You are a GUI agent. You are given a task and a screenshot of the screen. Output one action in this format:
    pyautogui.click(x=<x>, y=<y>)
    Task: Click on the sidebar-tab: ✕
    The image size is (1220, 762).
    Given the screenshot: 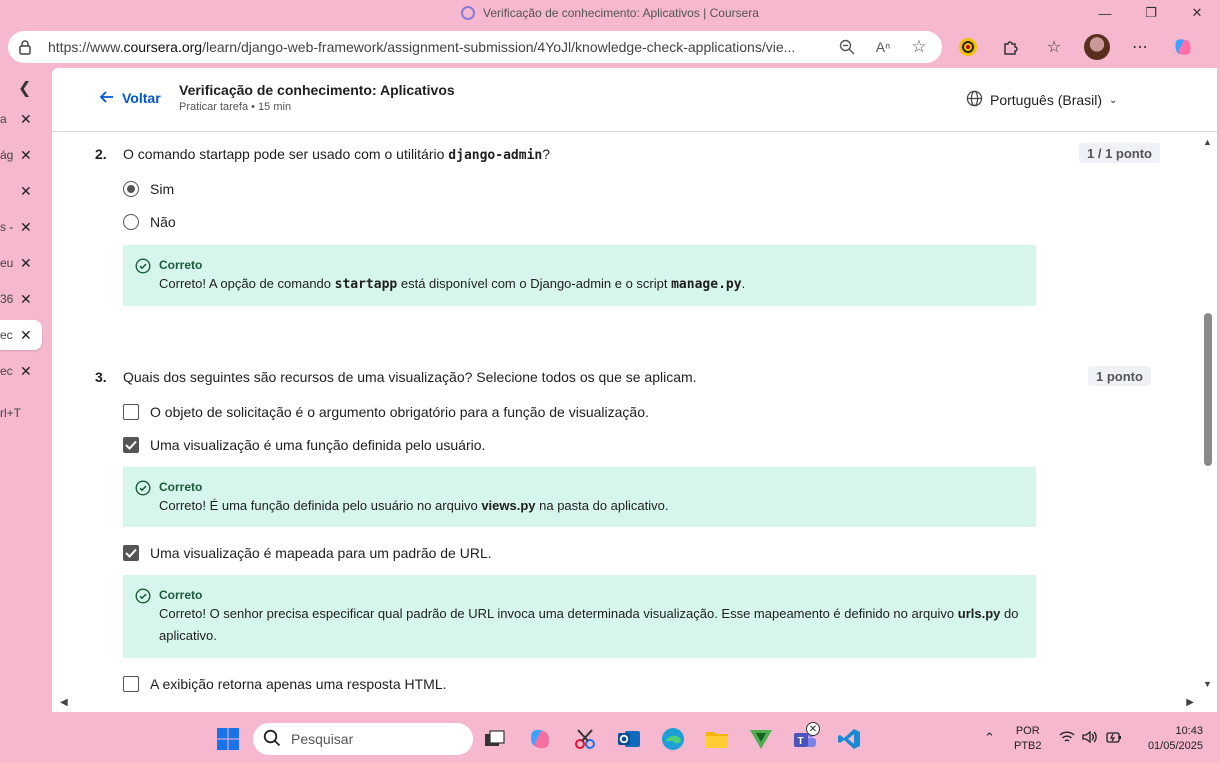 What is the action you would take?
    pyautogui.click(x=21, y=191)
    